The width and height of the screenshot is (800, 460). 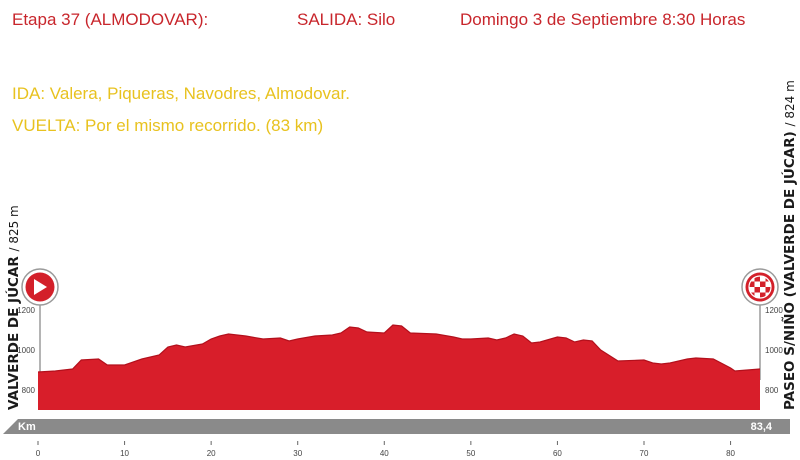 What do you see at coordinates (40, 324) in the screenshot?
I see `start-marker-icon` at bounding box center [40, 324].